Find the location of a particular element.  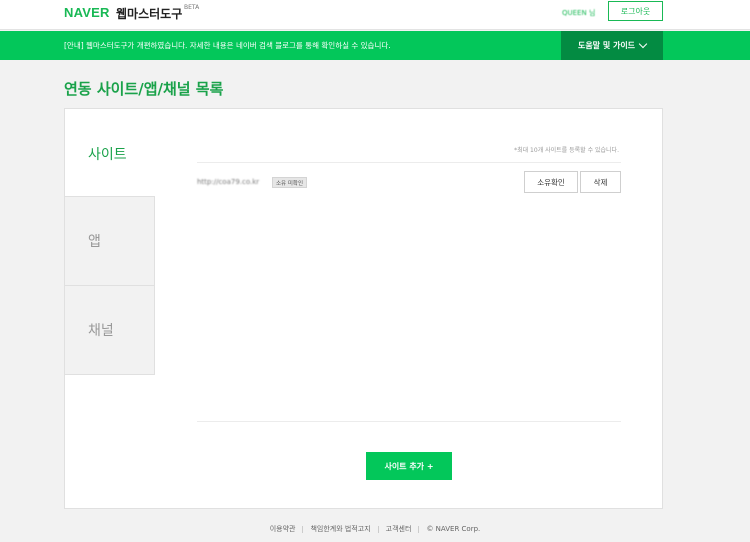

tab-app: 앱 is located at coordinates (109, 241).